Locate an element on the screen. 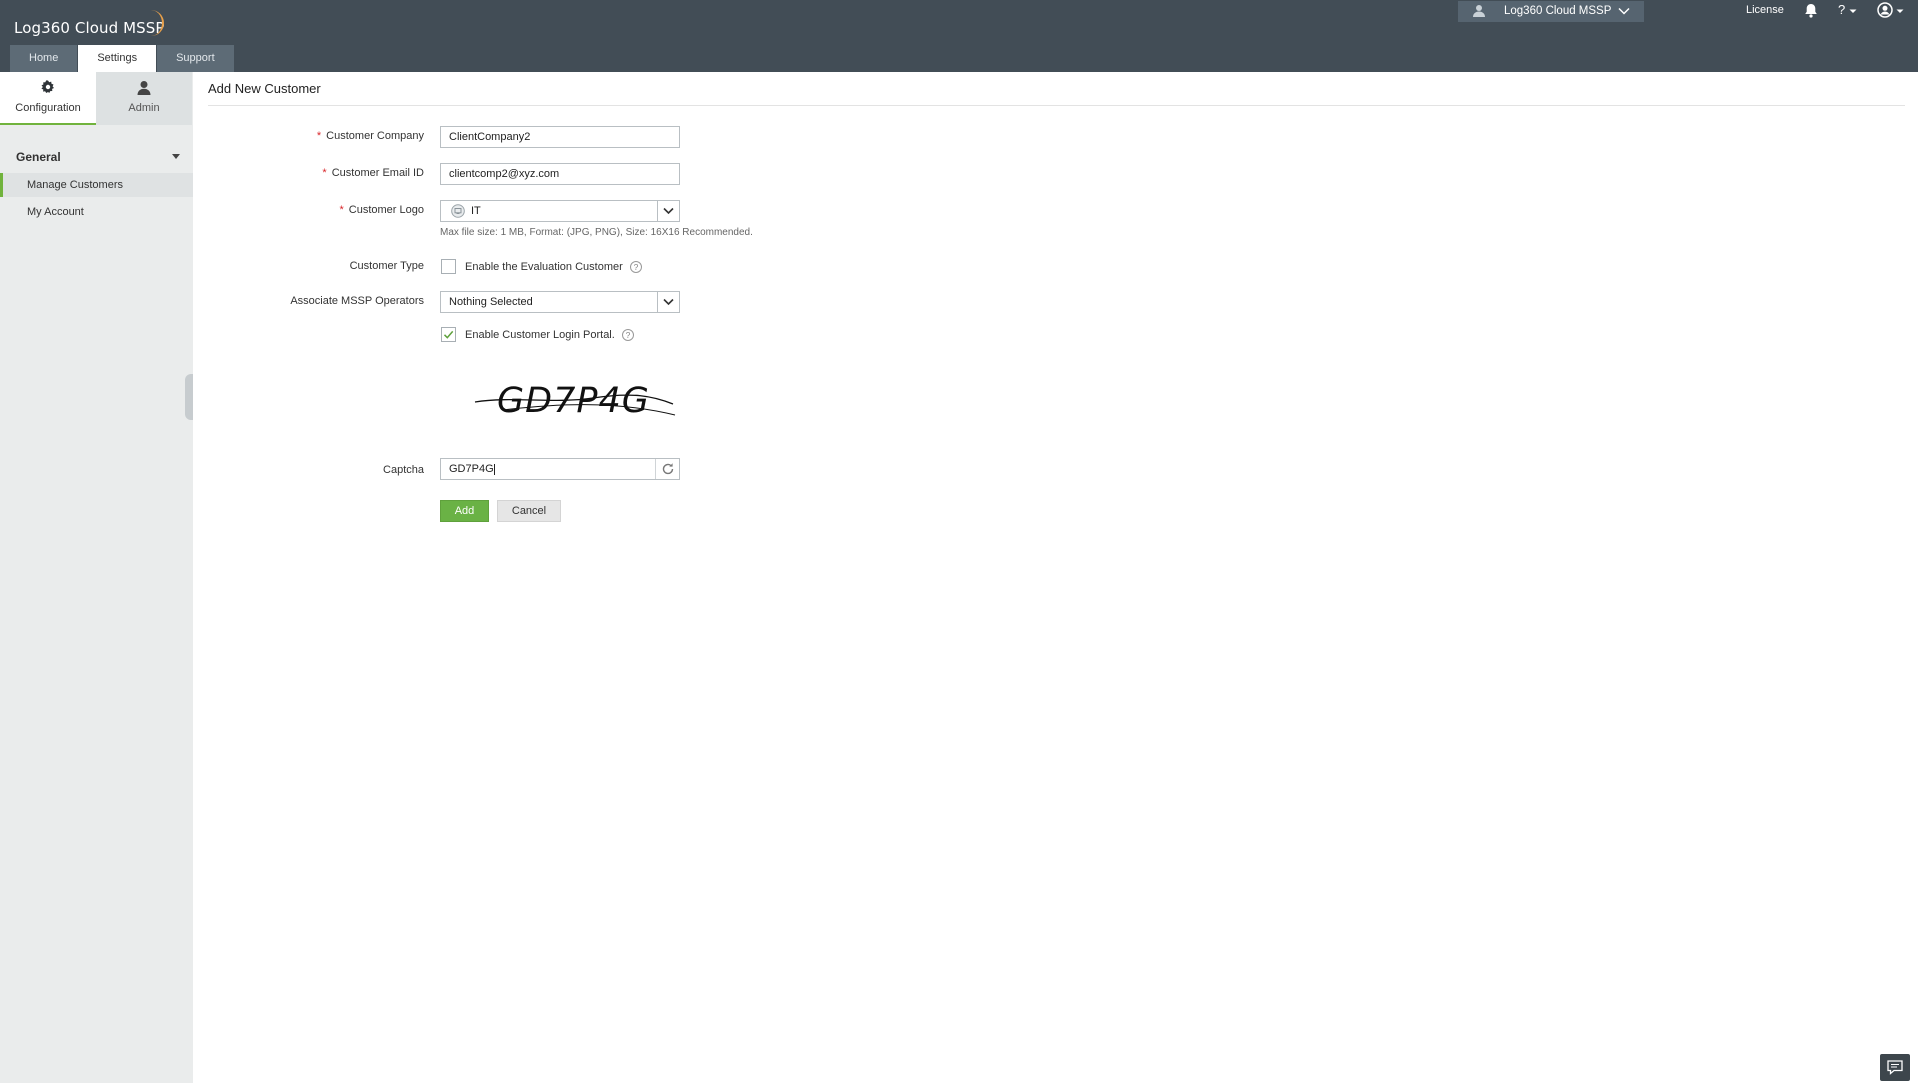  cancel-button: Cancel is located at coordinates (529, 511).